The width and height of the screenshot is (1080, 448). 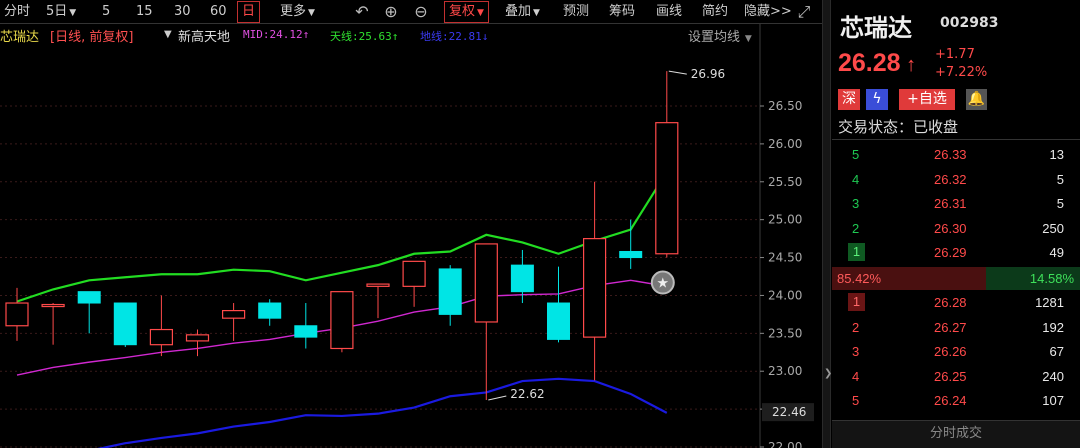 What do you see at coordinates (293, 11) in the screenshot?
I see `more-label: 更多` at bounding box center [293, 11].